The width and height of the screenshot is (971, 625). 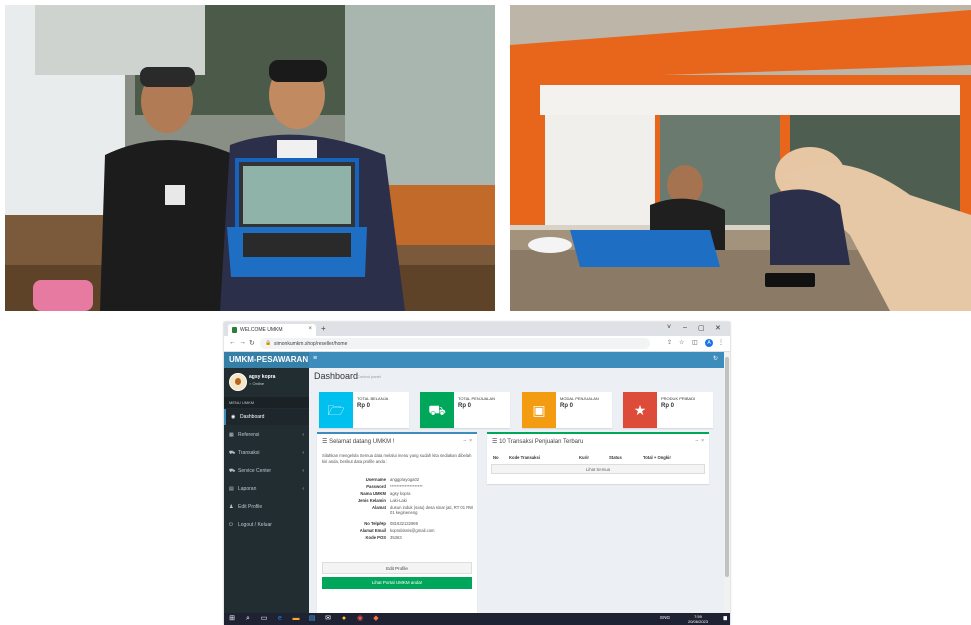 What do you see at coordinates (721, 342) in the screenshot?
I see `browser-menu-icon: ⋮` at bounding box center [721, 342].